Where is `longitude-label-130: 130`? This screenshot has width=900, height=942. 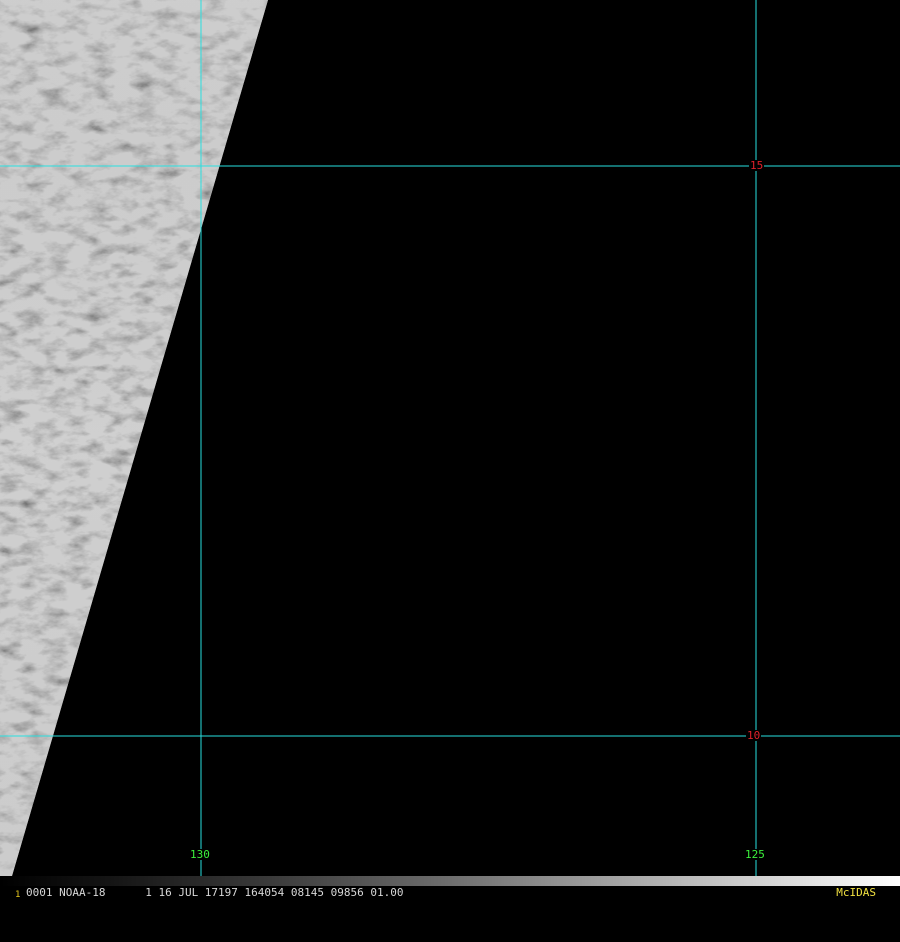
longitude-label-130: 130 is located at coordinates (200, 854).